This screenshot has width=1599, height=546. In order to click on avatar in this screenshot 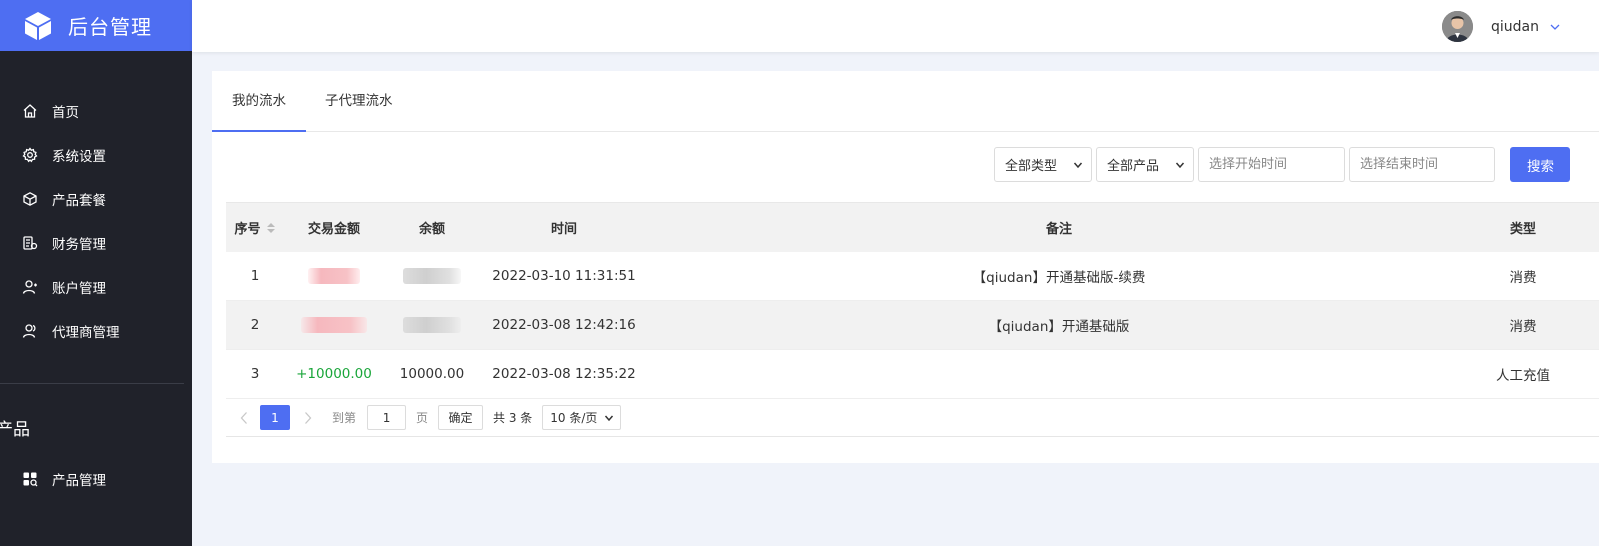, I will do `click(1457, 26)`.